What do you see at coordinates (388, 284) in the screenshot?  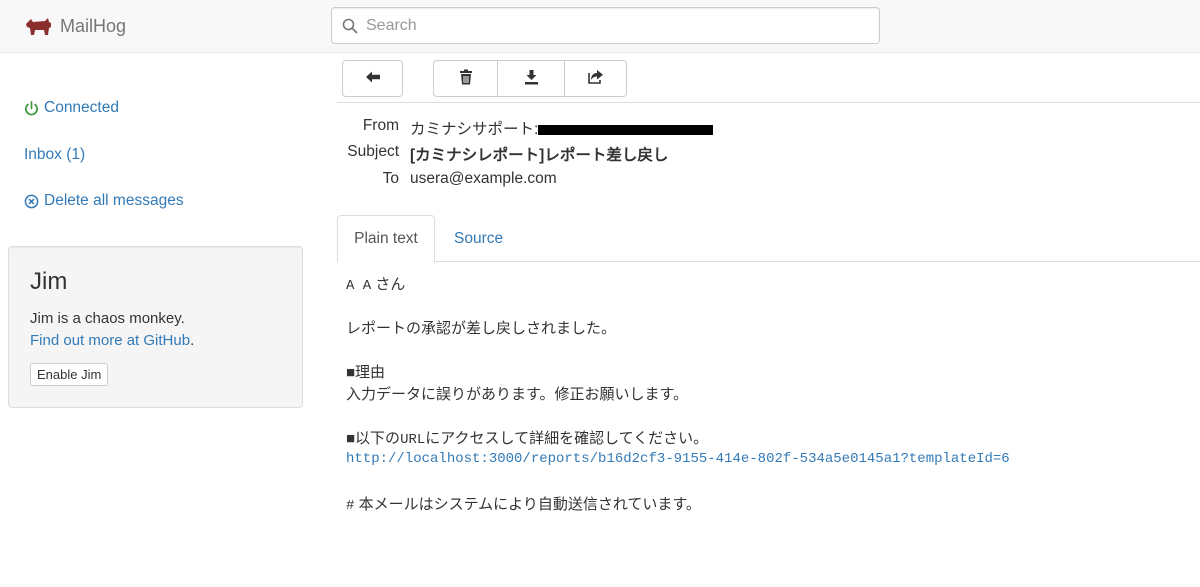 I see `greeting-suffix: さん` at bounding box center [388, 284].